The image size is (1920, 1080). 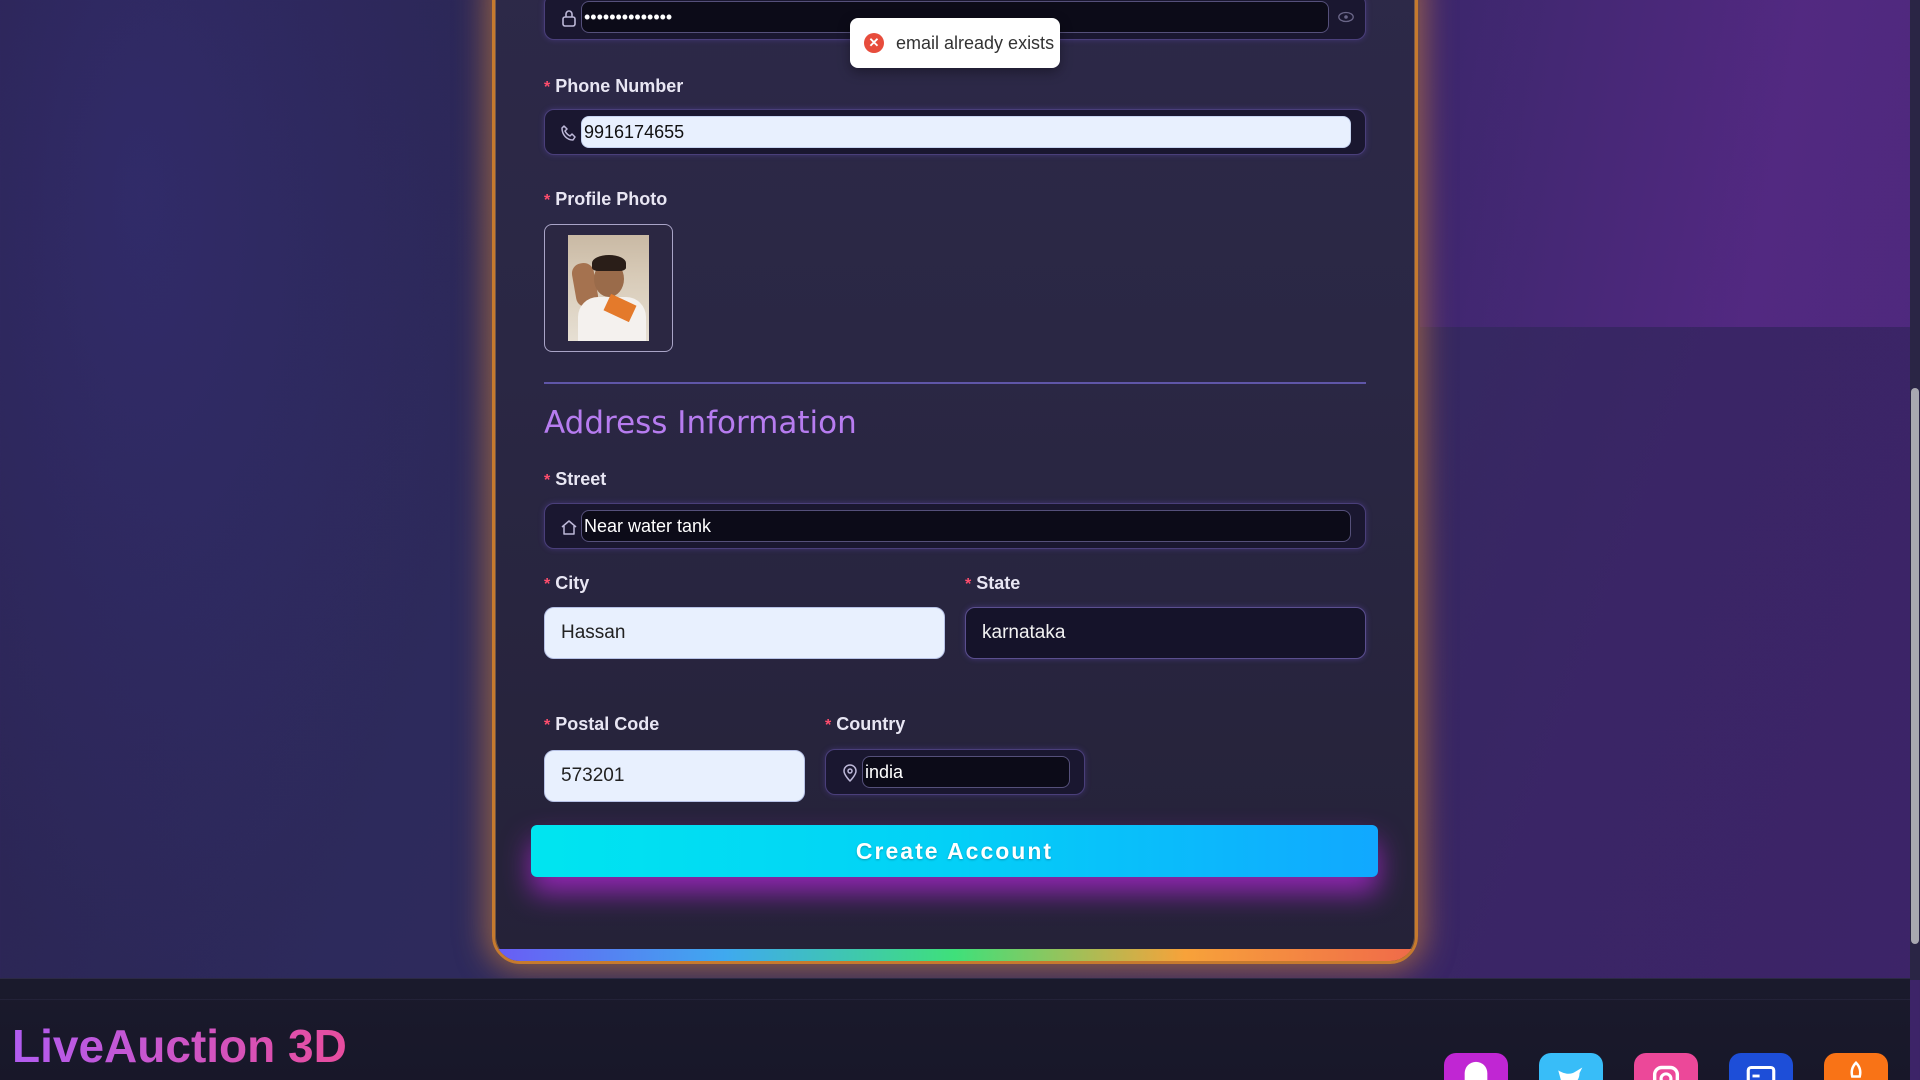 I want to click on profile-photo-upload, so click(x=608, y=288).